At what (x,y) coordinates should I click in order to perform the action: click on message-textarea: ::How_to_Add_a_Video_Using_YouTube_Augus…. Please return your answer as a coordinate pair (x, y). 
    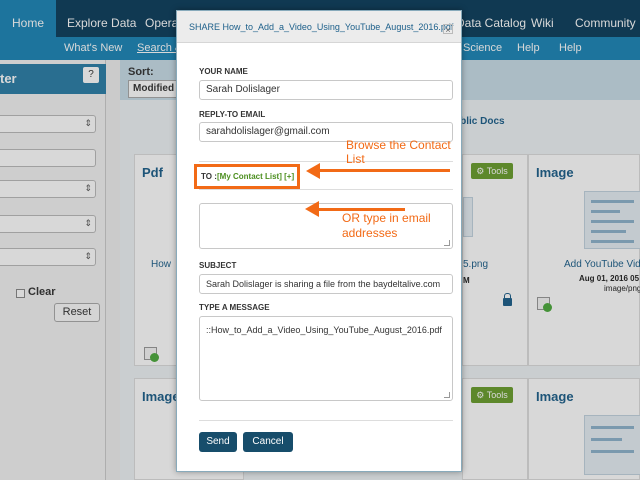
    Looking at the image, I should click on (326, 358).